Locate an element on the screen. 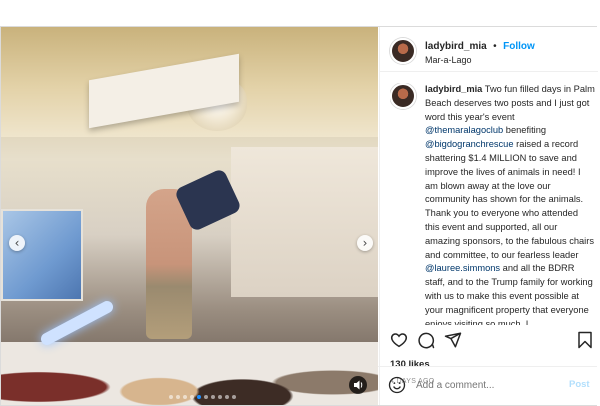 Image resolution: width=600 pixels, height=406 pixels. emoji-button is located at coordinates (397, 385).